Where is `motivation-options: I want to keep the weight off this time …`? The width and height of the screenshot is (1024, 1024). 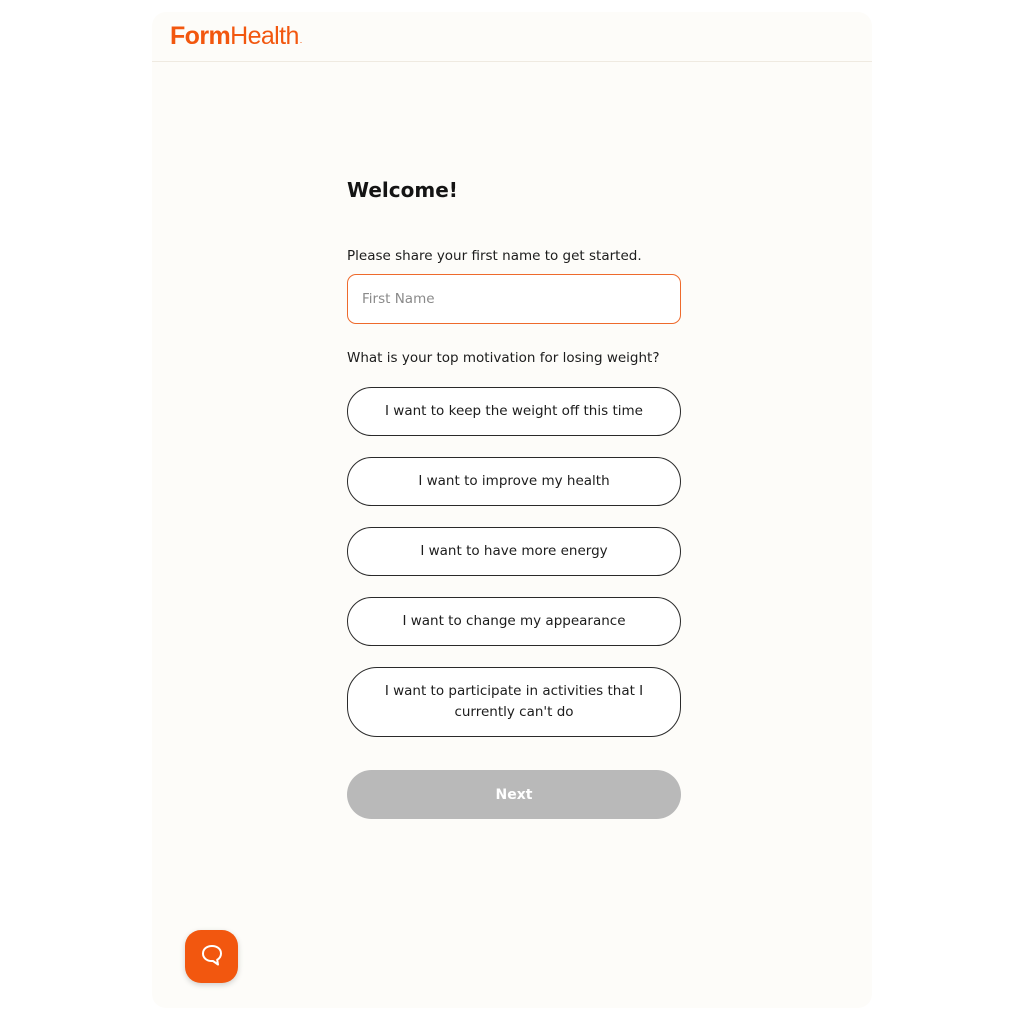
motivation-options: I want to keep the weight off this time … is located at coordinates (514, 572).